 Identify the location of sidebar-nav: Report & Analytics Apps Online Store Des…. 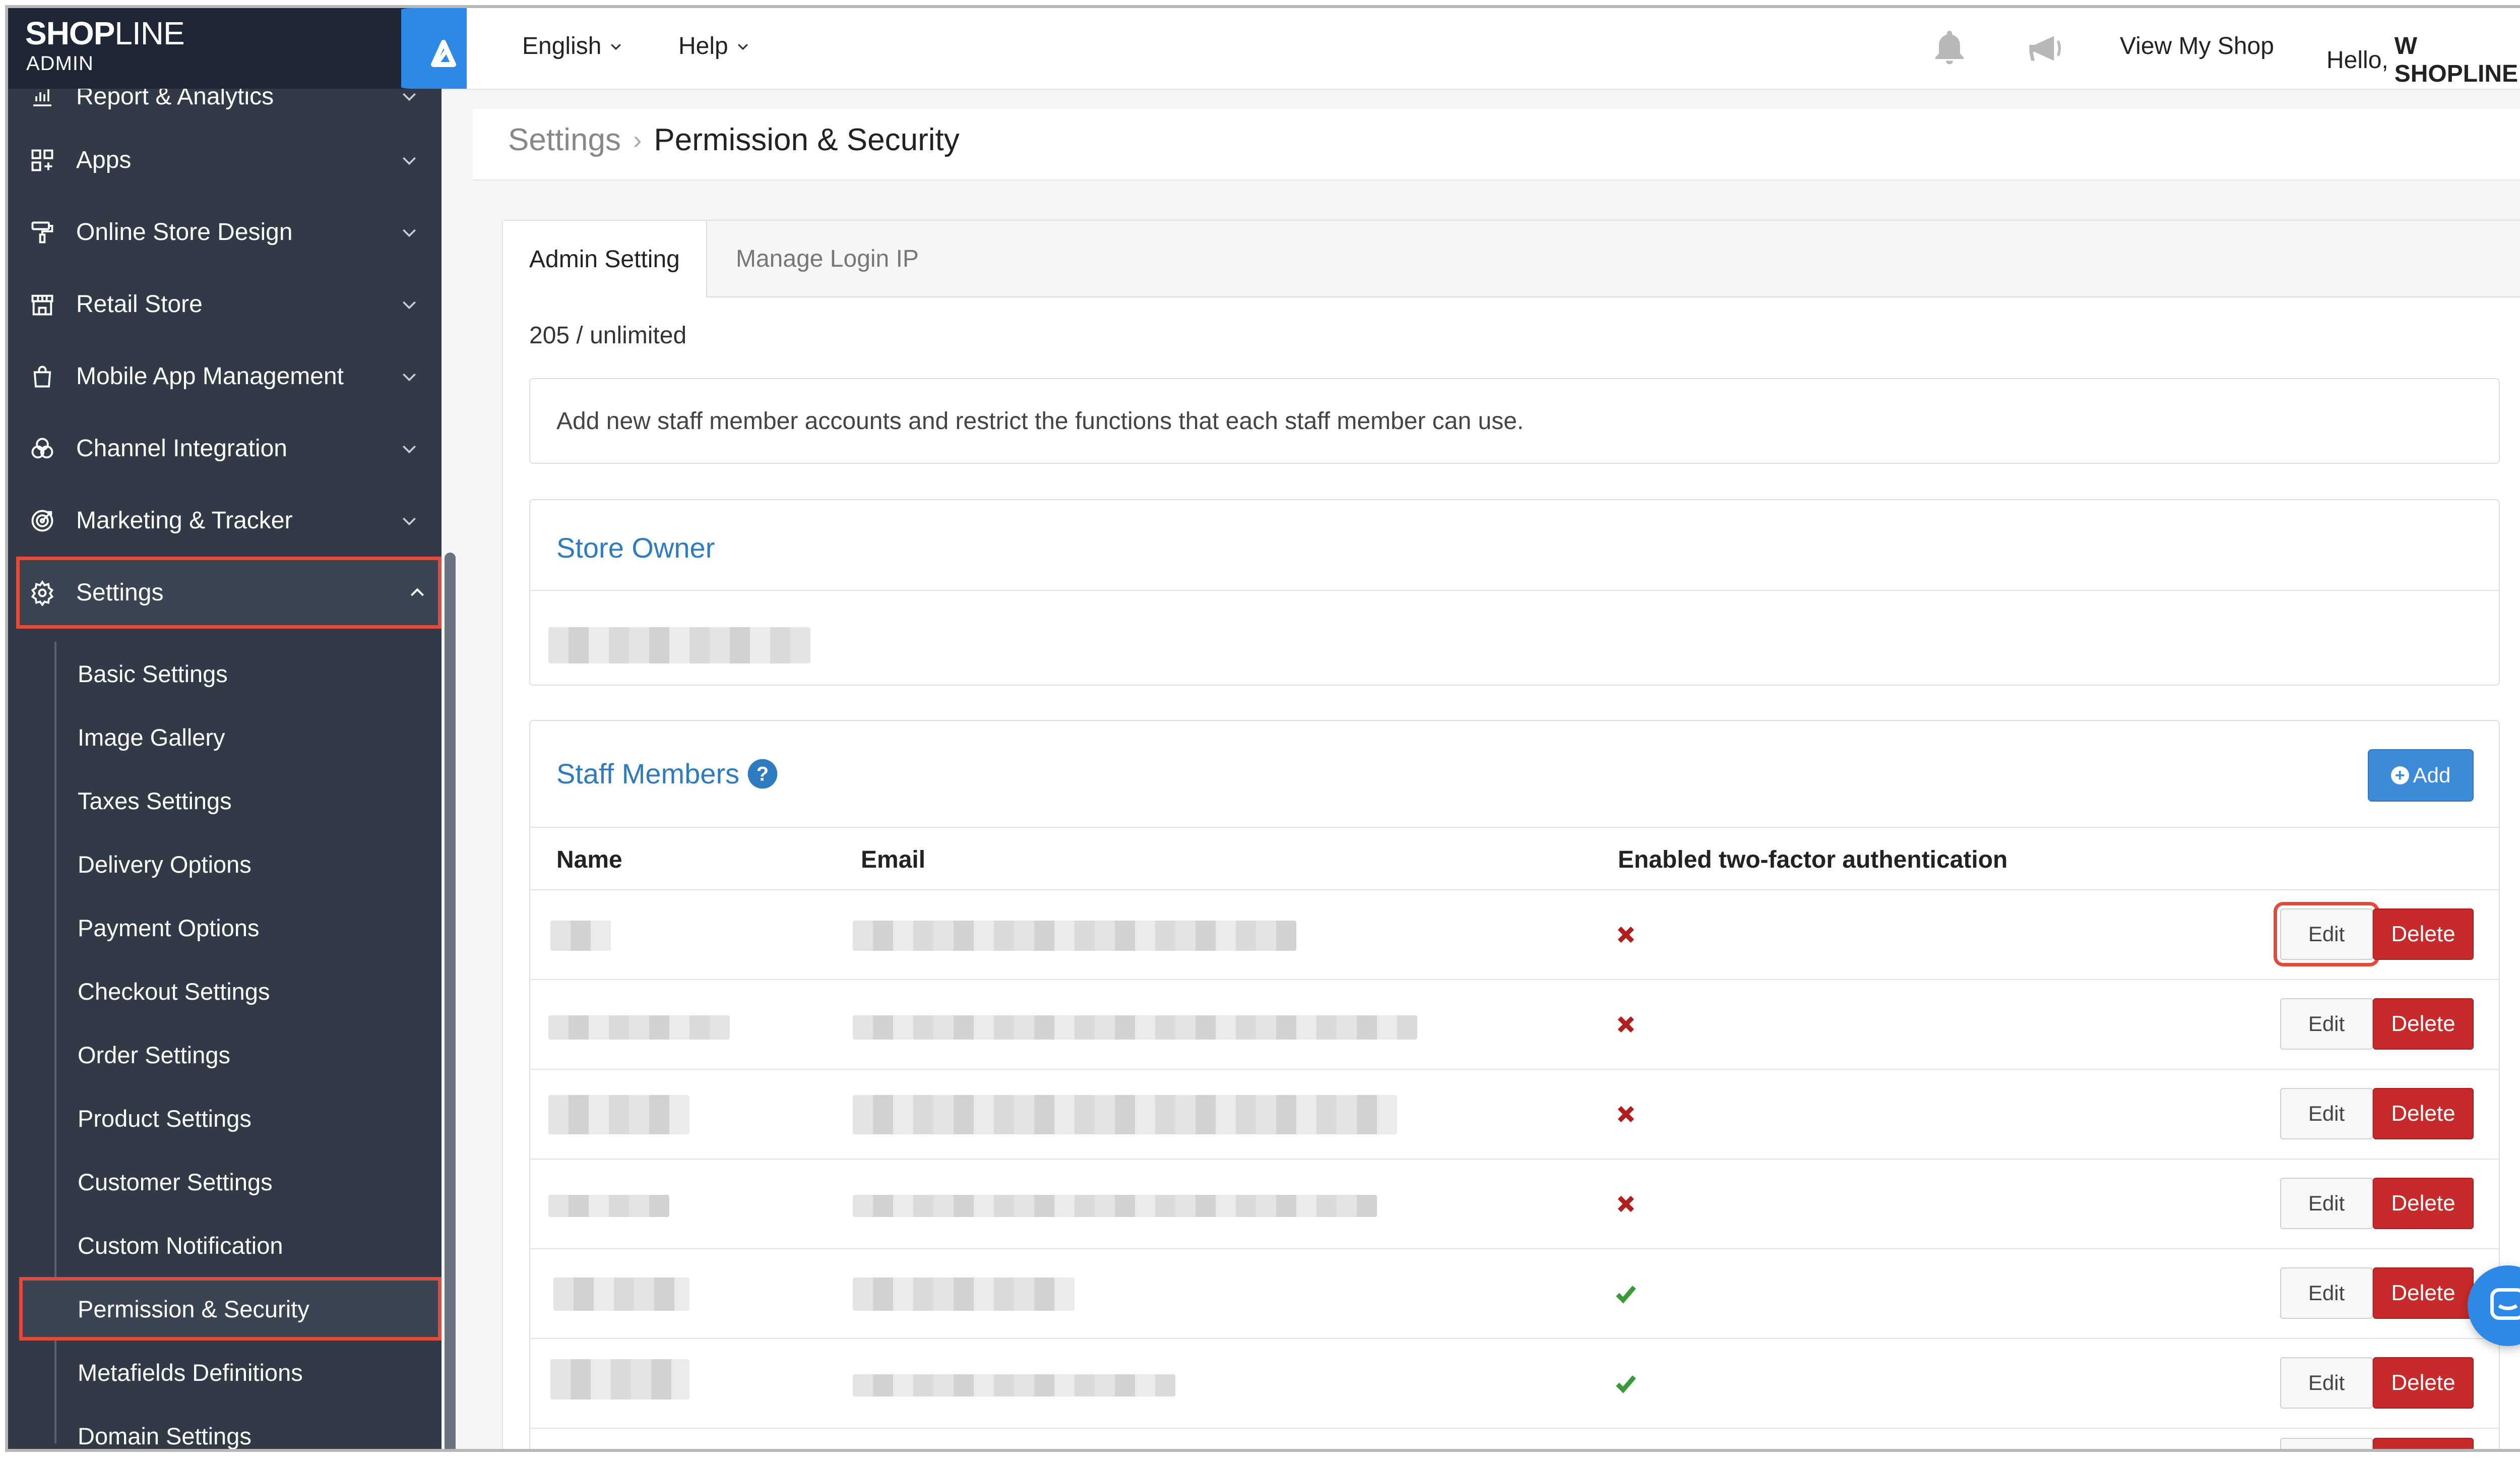
(225, 349).